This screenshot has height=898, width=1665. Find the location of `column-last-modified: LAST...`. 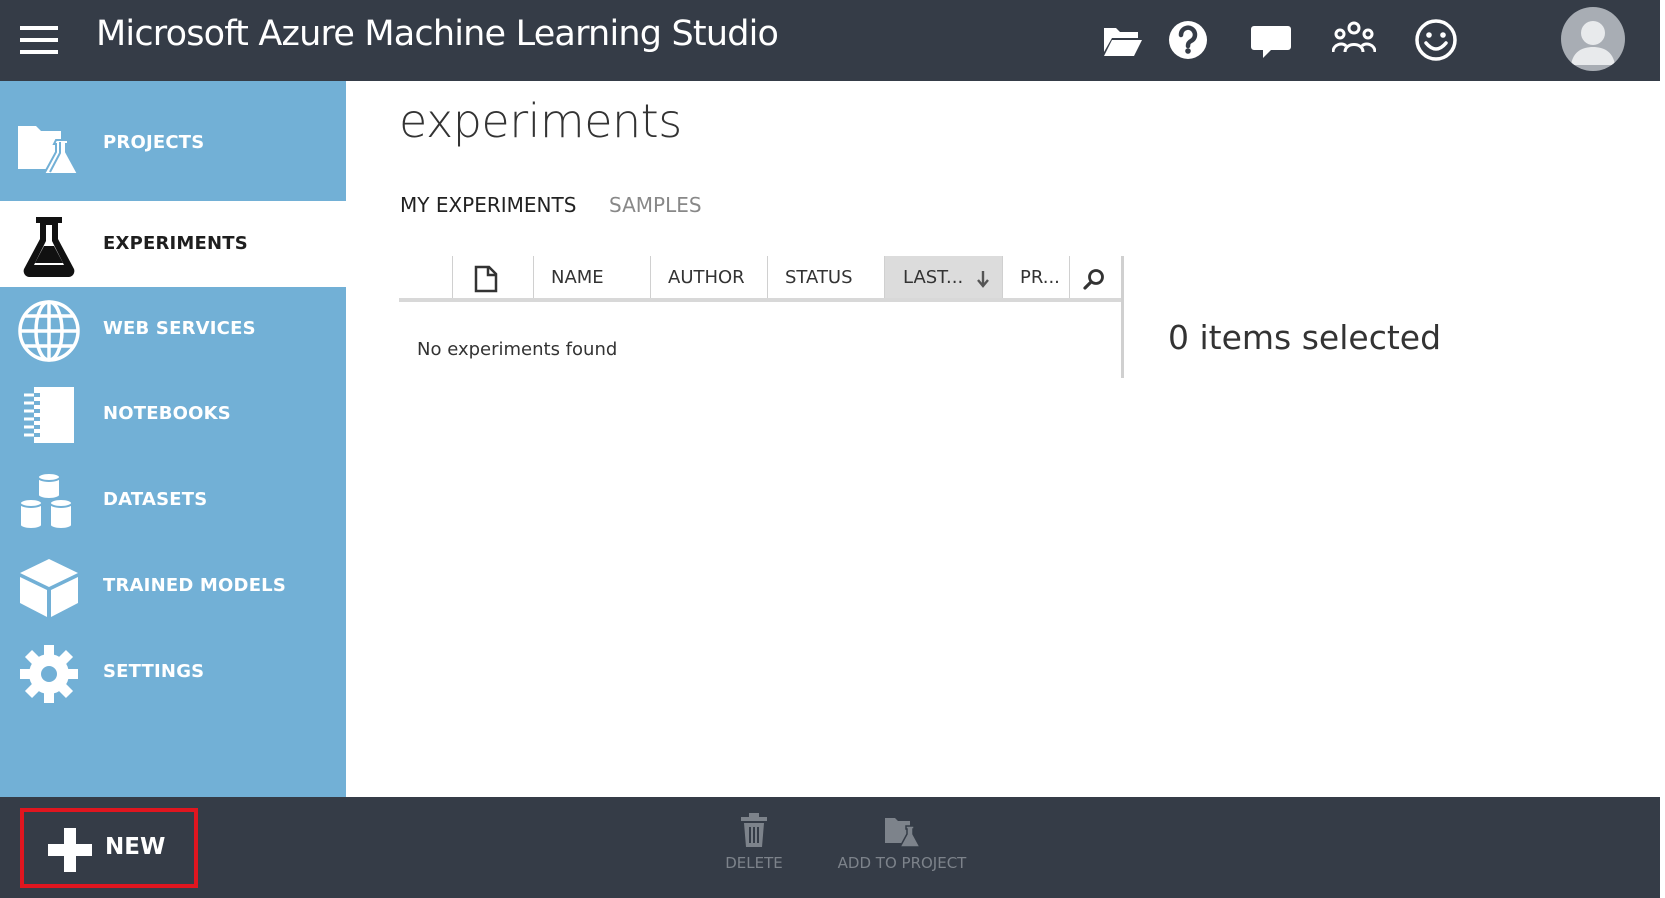

column-last-modified: LAST... is located at coordinates (943, 277).